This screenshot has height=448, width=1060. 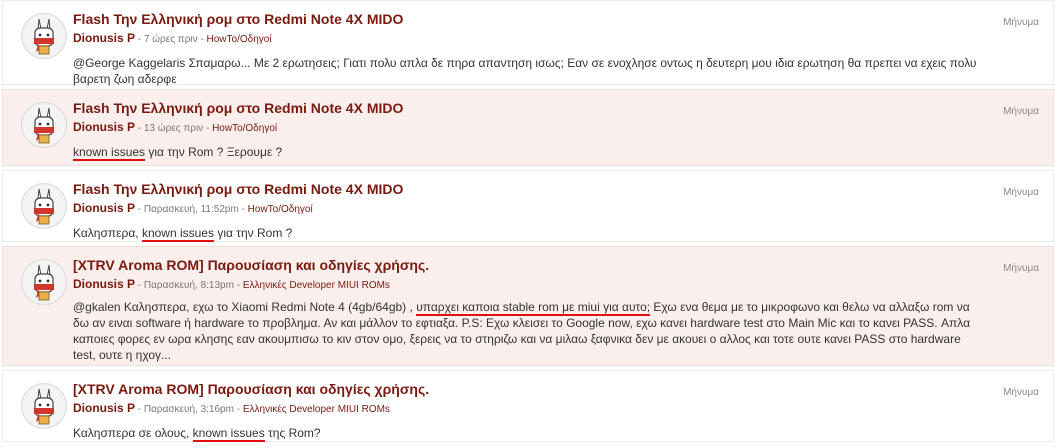 What do you see at coordinates (214, 152) in the screenshot?
I see `snippet-text: για την Rom ? Ξερουμε ?` at bounding box center [214, 152].